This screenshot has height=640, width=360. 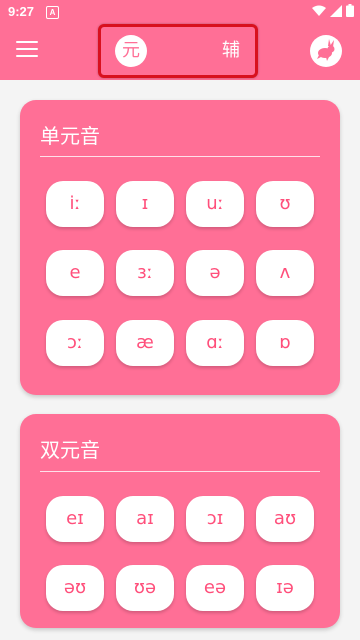 What do you see at coordinates (350, 10) in the screenshot?
I see `battery-icon` at bounding box center [350, 10].